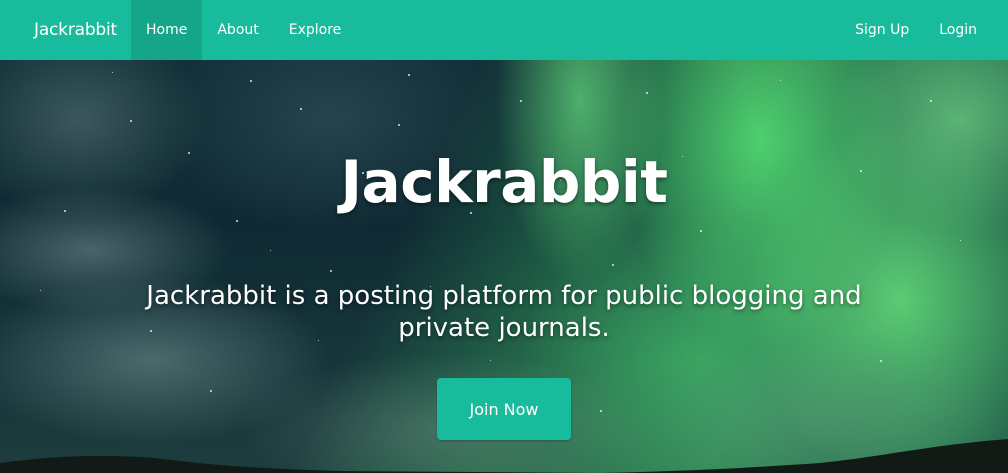 This screenshot has height=473, width=1008. I want to click on join-now-button: Join Now, so click(504, 409).